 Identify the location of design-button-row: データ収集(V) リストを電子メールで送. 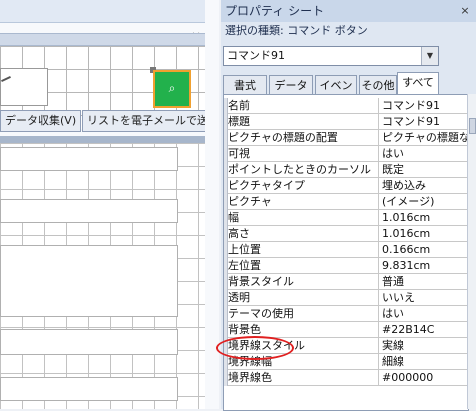
(102, 121).